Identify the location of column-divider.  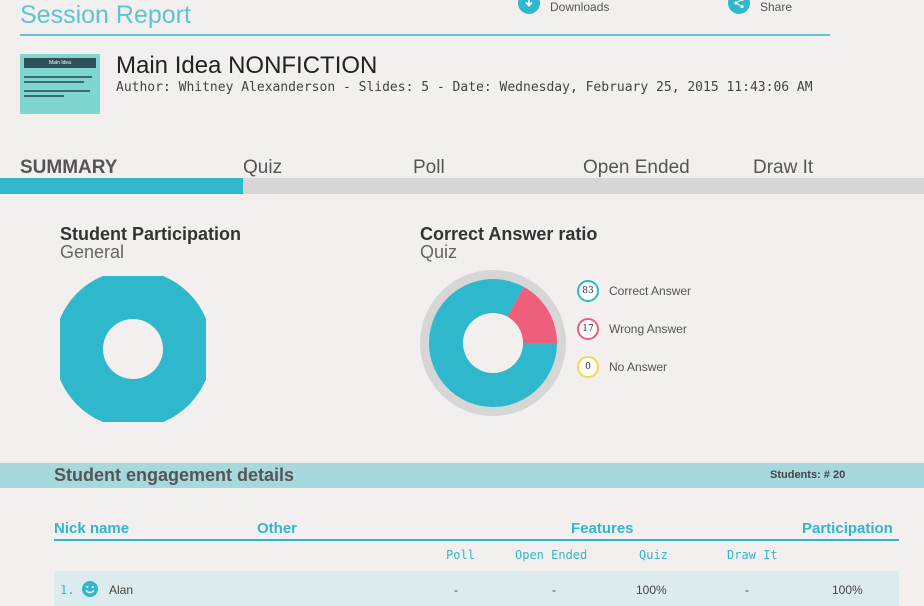
(476, 540).